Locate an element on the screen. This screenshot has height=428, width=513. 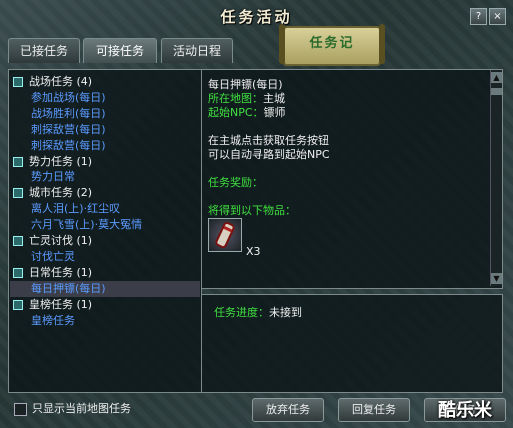
quest-category: 势力任务 (1) is located at coordinates (52, 162).